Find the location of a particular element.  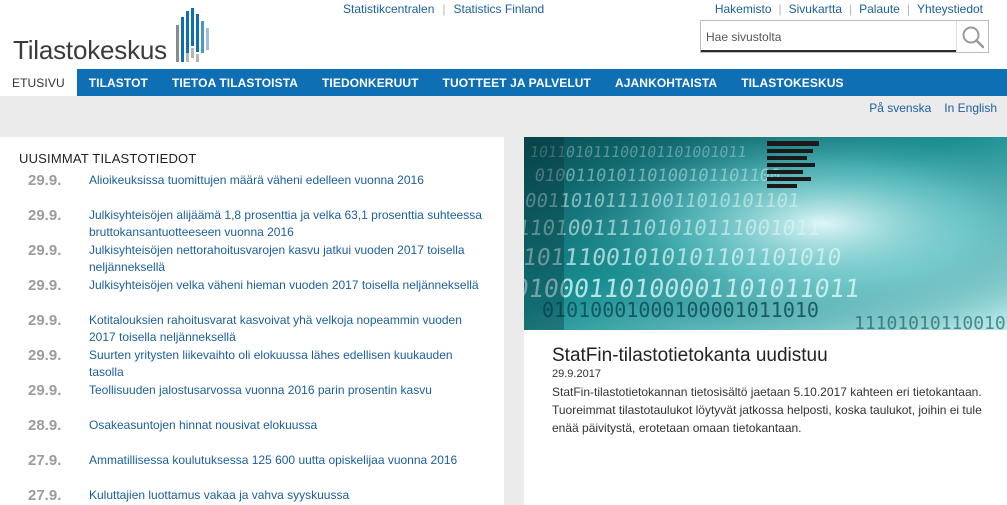

nav-ajankohtaista: AJANKOHTAISTA is located at coordinates (666, 82).